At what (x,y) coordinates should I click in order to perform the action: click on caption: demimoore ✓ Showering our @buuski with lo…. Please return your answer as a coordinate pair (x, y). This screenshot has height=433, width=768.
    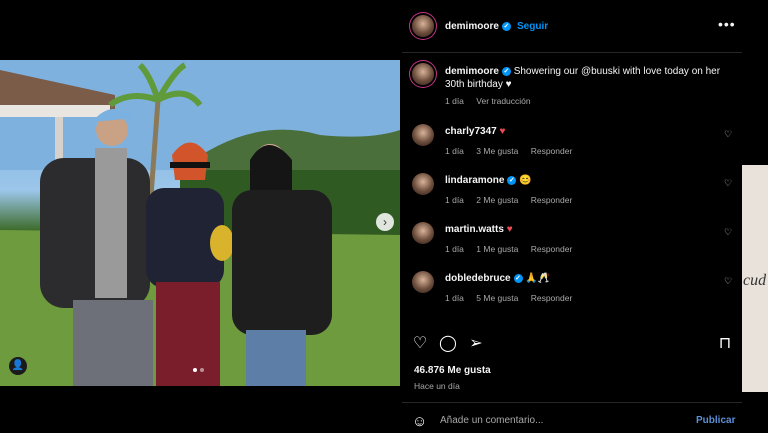
    Looking at the image, I should click on (587, 78).